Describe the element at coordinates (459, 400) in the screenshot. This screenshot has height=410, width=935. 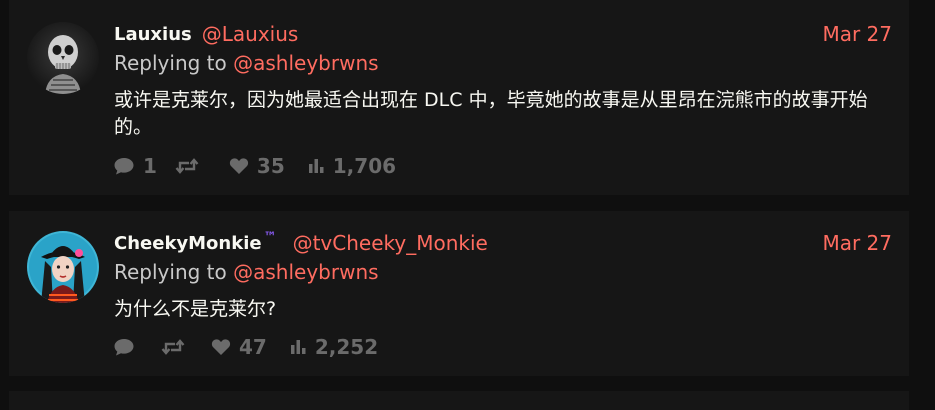
I see `tweet-card-partial` at that location.